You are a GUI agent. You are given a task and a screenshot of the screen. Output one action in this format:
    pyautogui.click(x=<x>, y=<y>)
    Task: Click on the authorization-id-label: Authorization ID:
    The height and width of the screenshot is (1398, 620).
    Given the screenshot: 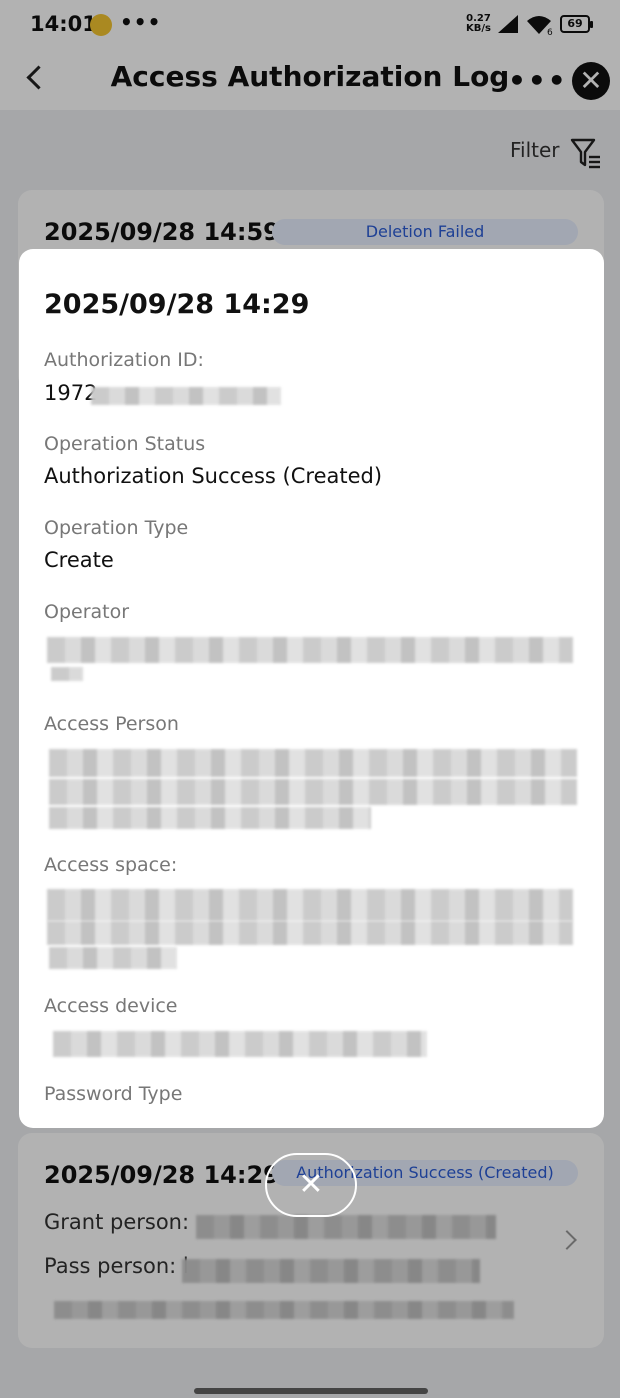 What is the action you would take?
    pyautogui.click(x=124, y=360)
    